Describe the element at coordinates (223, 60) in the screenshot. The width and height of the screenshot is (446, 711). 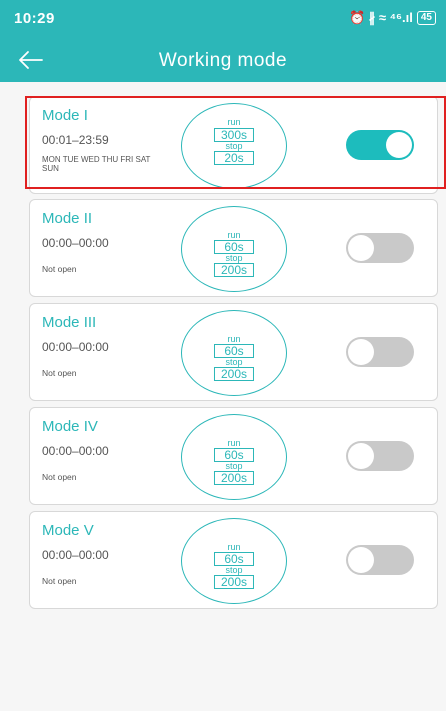
I see `page-title: Working mode` at that location.